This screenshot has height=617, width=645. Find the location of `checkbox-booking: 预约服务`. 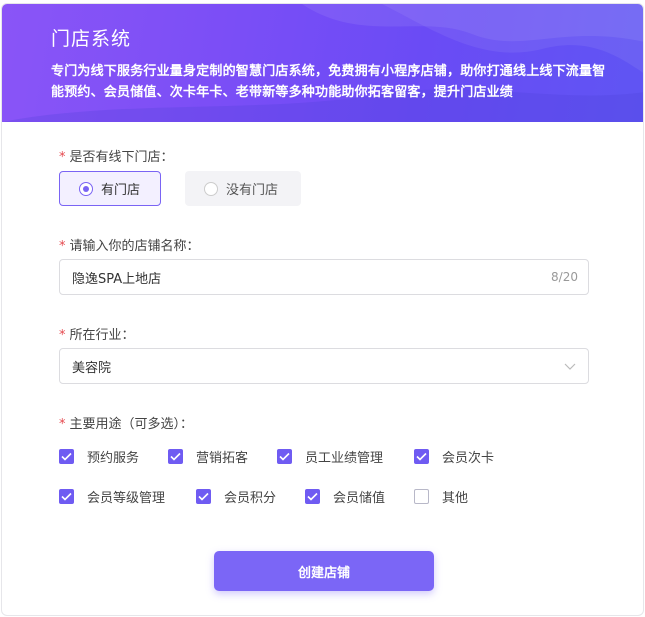

checkbox-booking: 预约服务 is located at coordinates (99, 456).